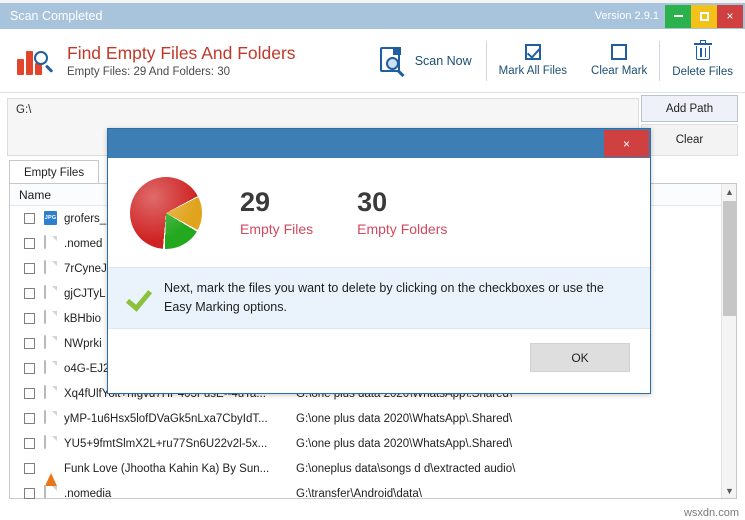 The image size is (745, 520). I want to click on logo-magnifier-icon, so click(41, 57).